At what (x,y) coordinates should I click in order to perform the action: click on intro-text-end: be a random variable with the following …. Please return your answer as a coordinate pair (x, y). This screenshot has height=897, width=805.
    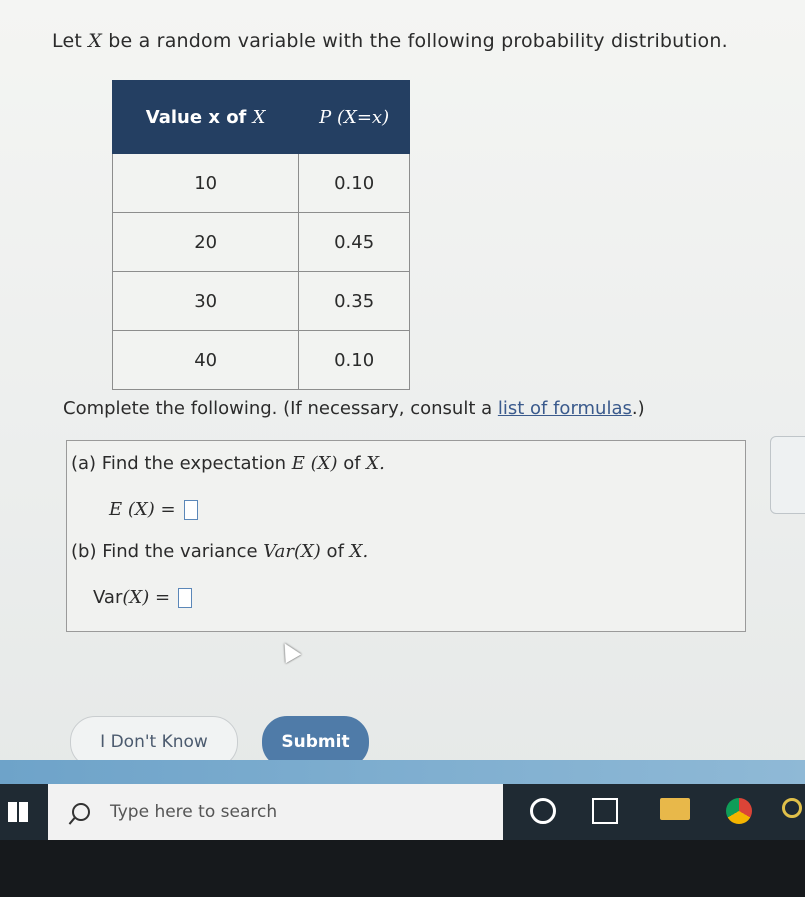
    Looking at the image, I should click on (414, 41).